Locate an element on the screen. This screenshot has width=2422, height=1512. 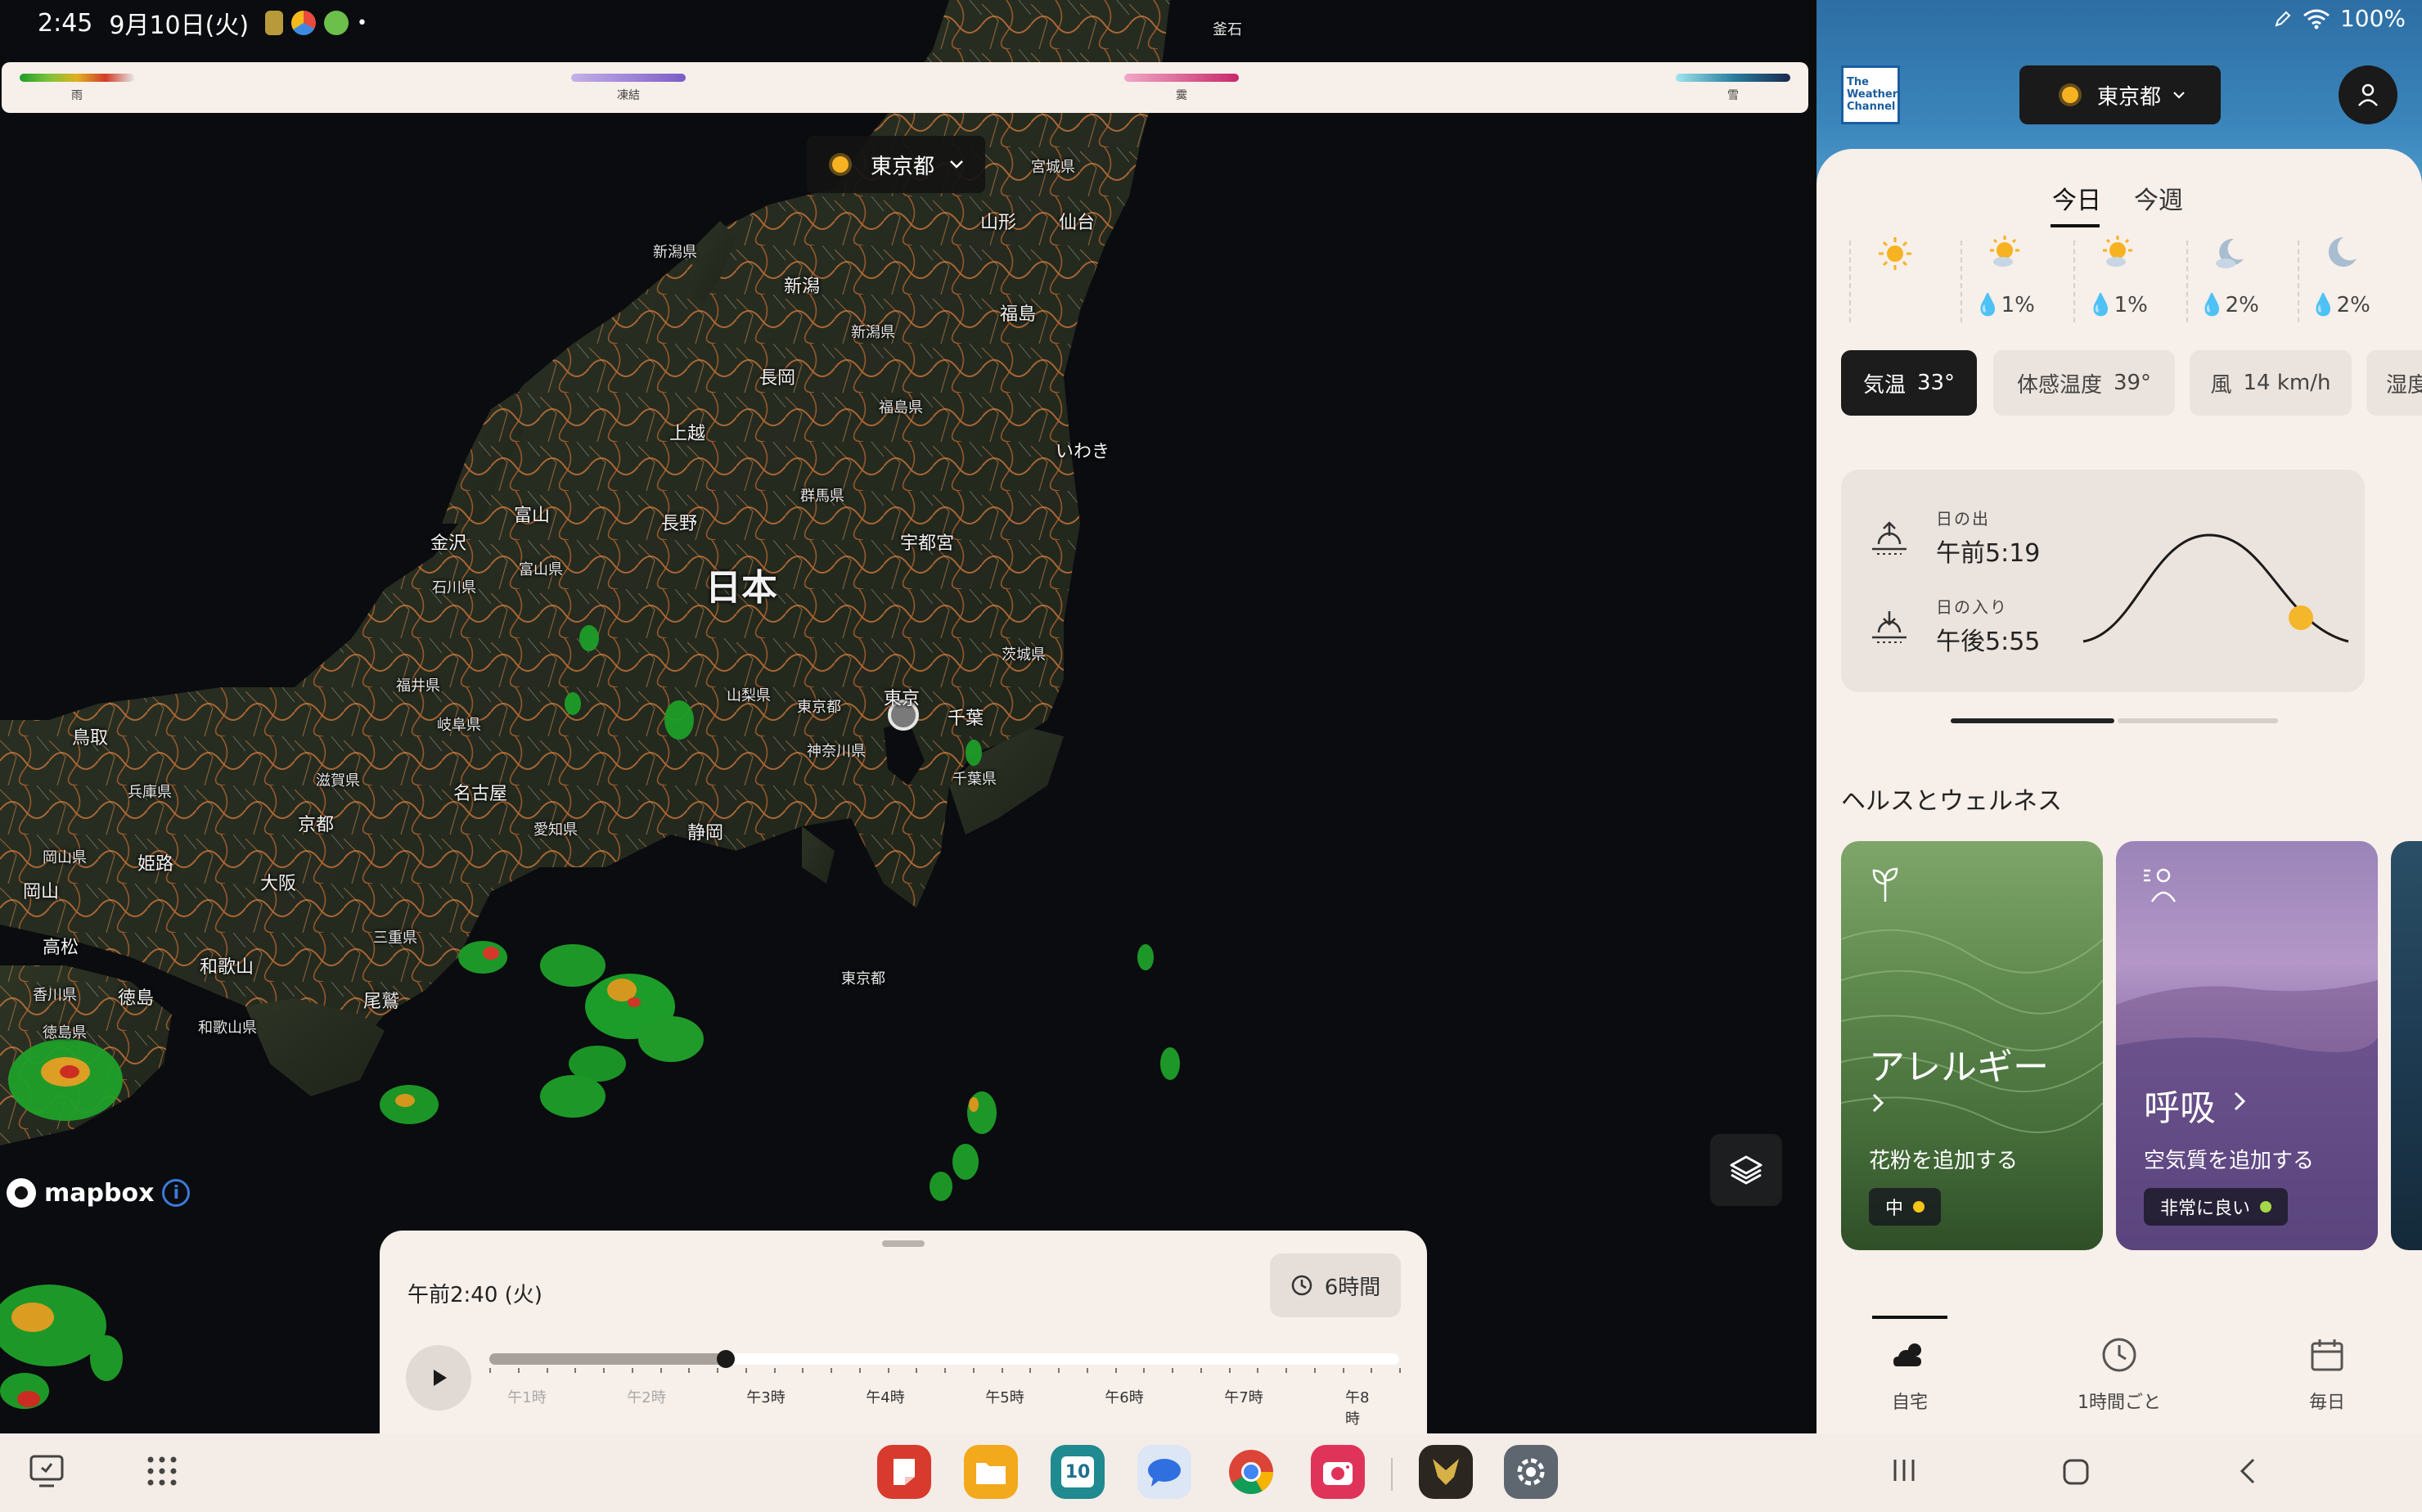
back-nav-button is located at coordinates (2247, 1473).